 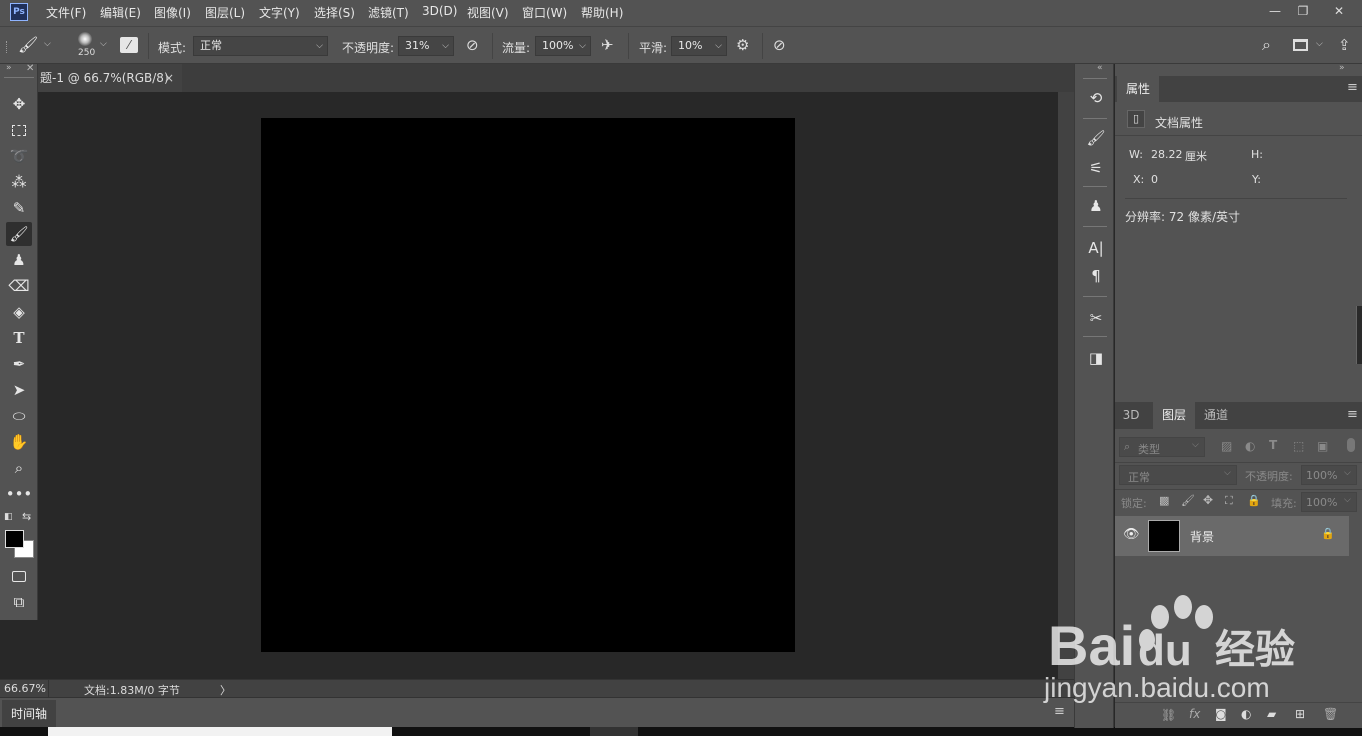 I want to click on filter-shape-icon: ⬚, so click(x=1298, y=446).